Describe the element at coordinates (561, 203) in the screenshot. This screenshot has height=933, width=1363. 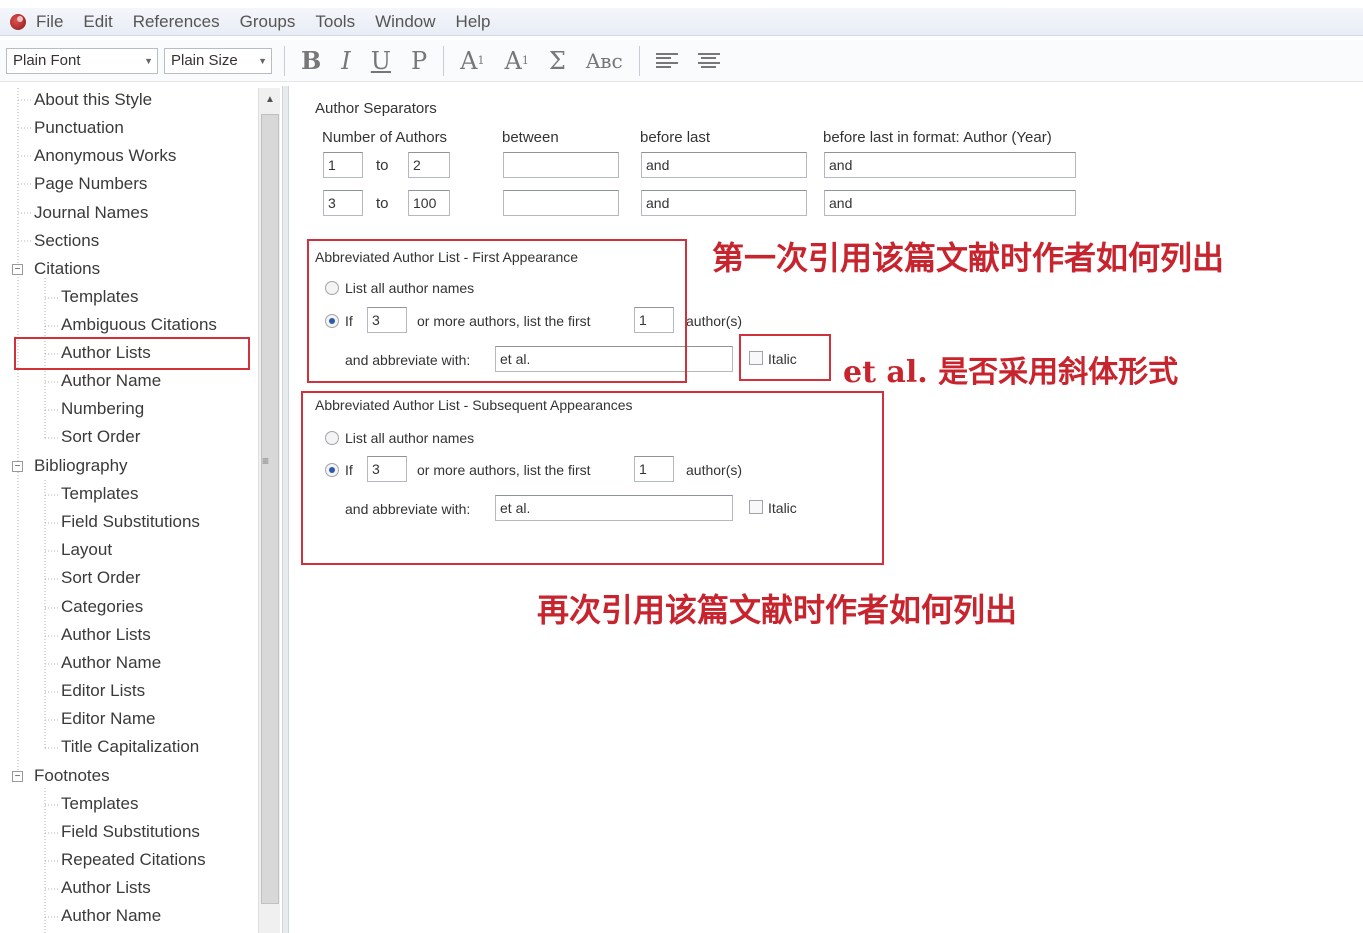
I see `row2-between-field` at that location.